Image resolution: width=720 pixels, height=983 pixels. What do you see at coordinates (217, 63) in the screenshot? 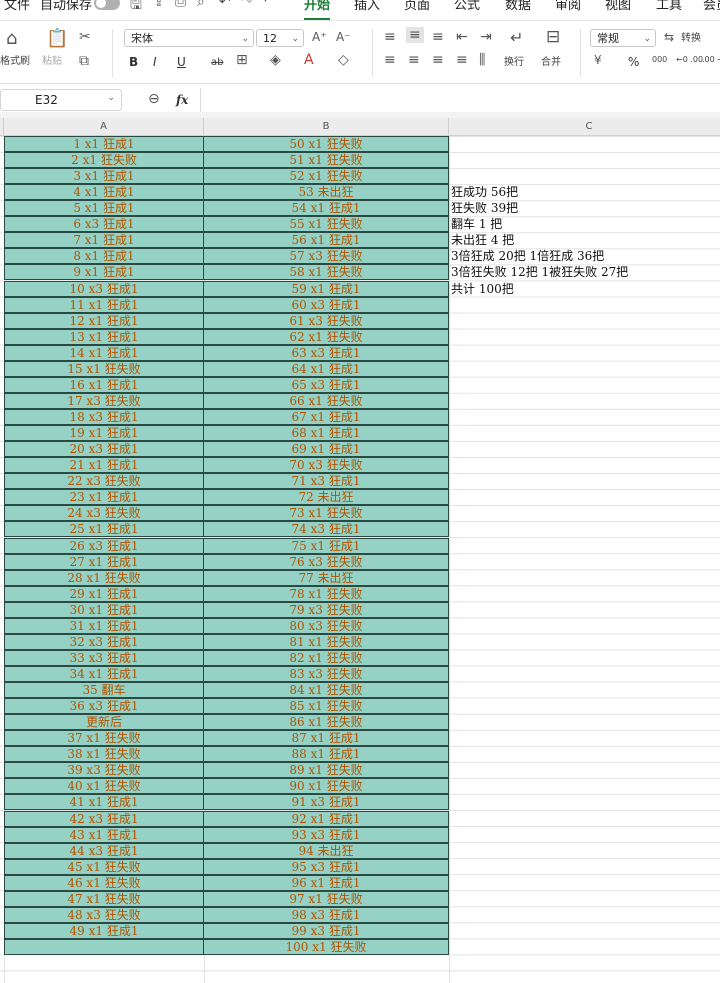
I see `strikethrough-button: ab` at bounding box center [217, 63].